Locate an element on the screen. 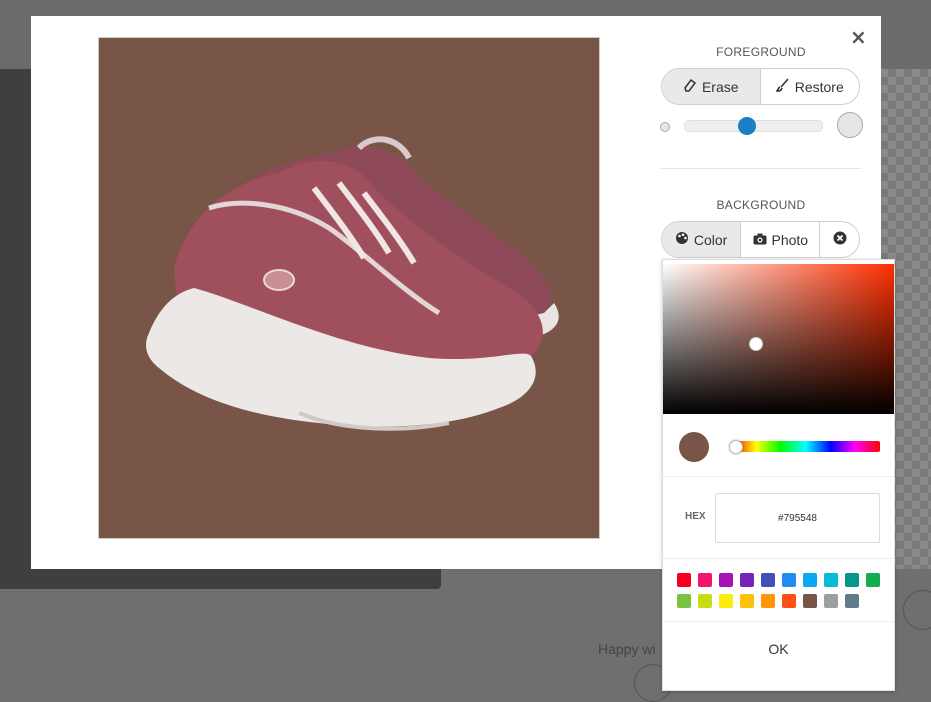 This screenshot has height=702, width=931. camera-icon is located at coordinates (760, 240).